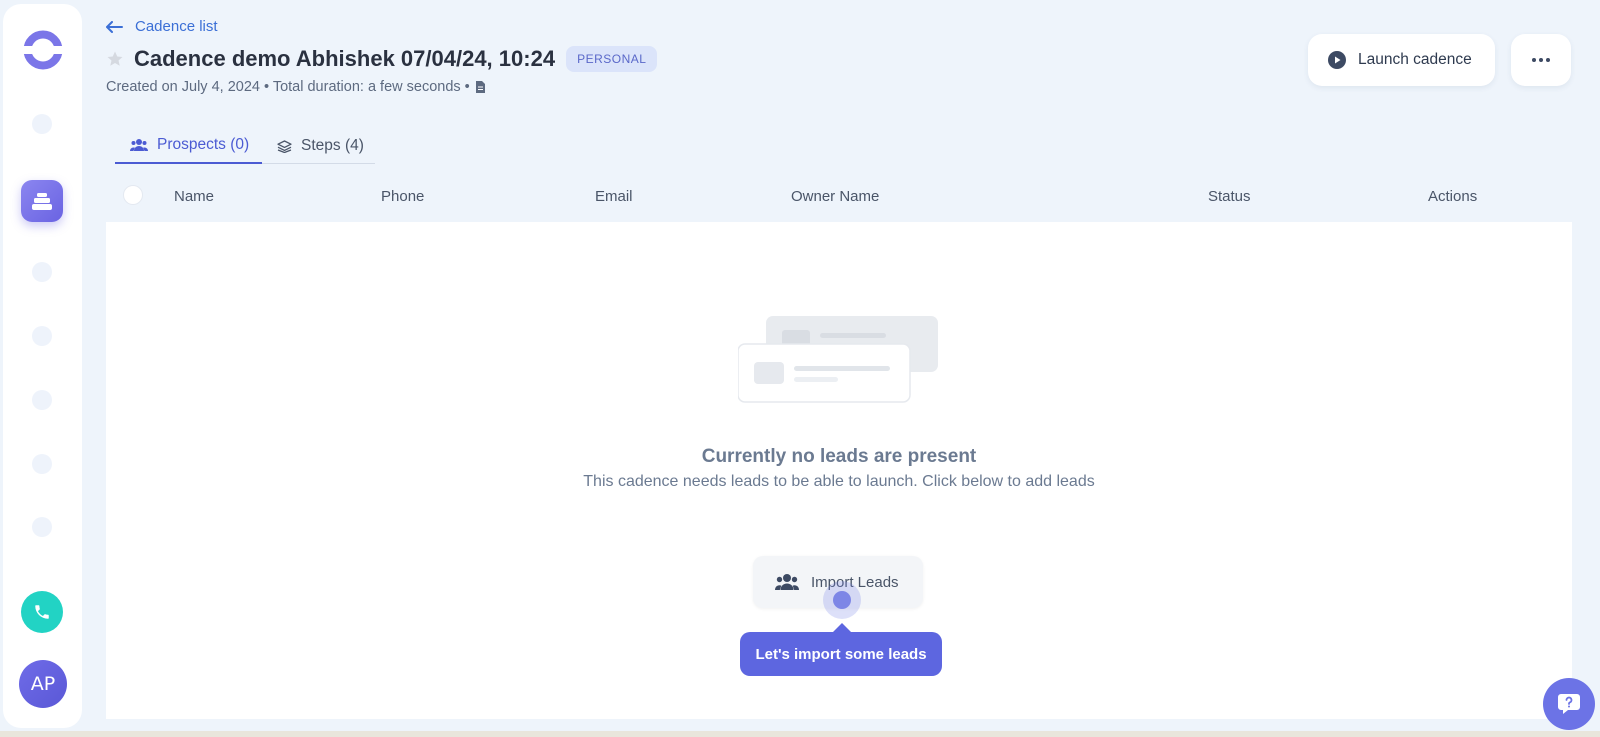  I want to click on phone-icon, so click(42, 612).